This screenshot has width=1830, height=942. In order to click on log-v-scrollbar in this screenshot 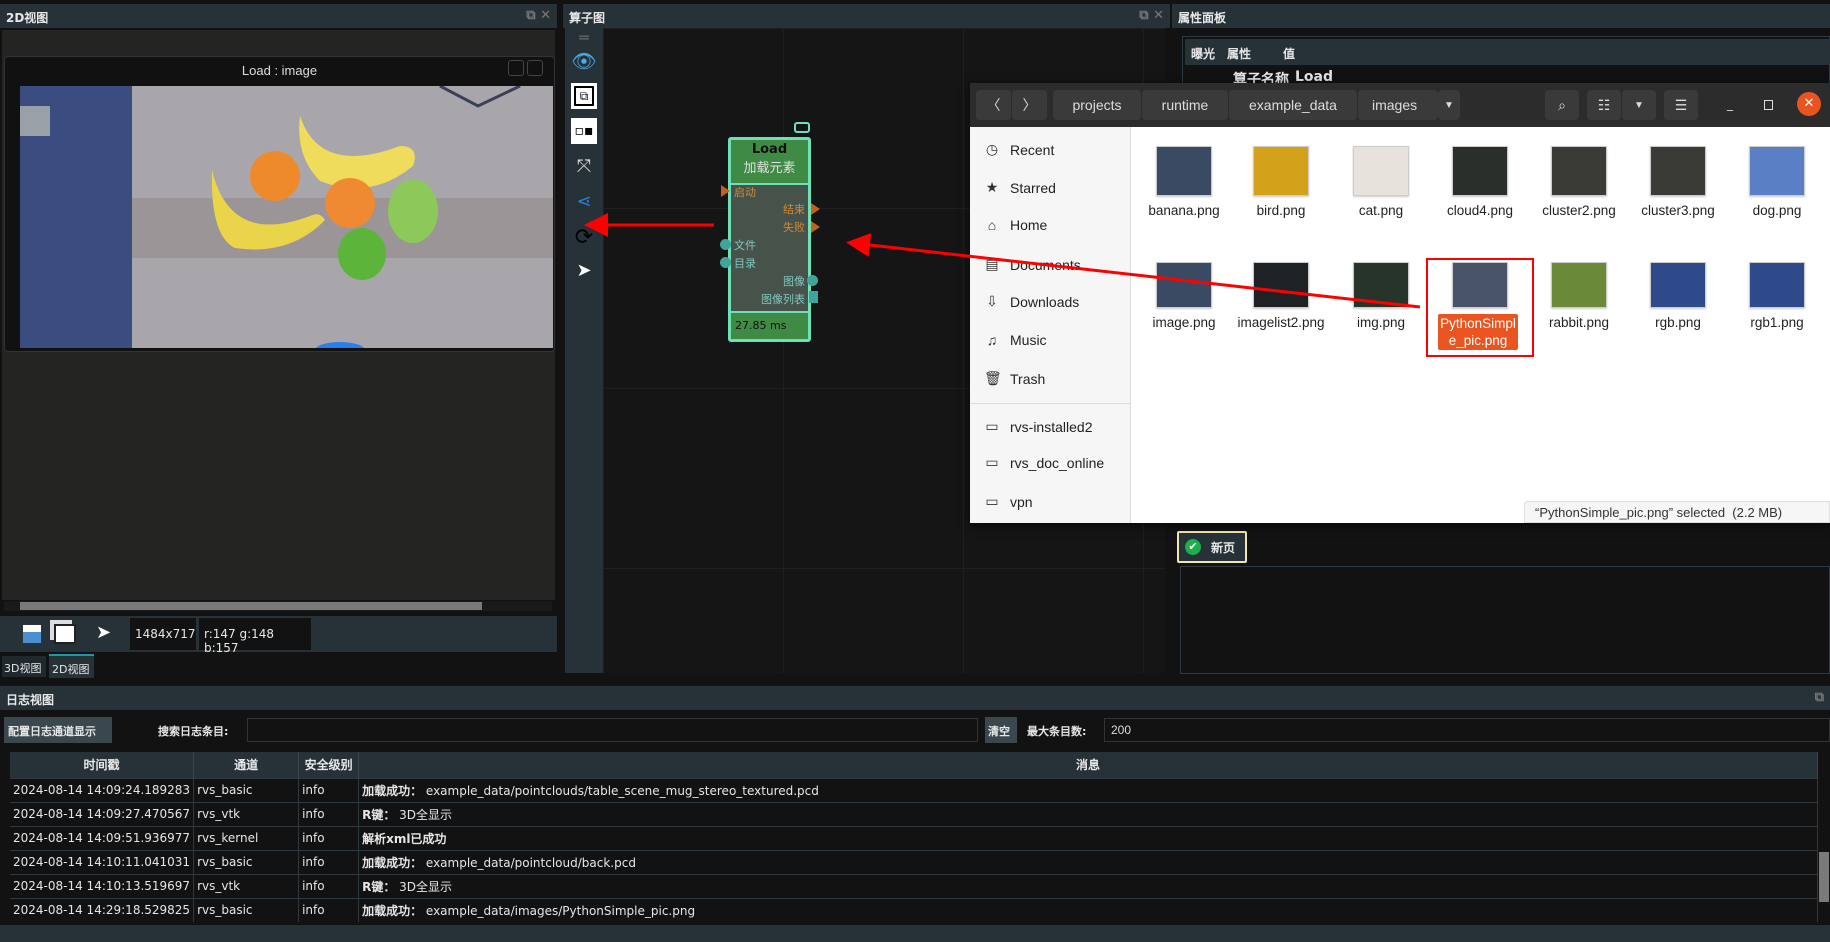, I will do `click(1824, 832)`.